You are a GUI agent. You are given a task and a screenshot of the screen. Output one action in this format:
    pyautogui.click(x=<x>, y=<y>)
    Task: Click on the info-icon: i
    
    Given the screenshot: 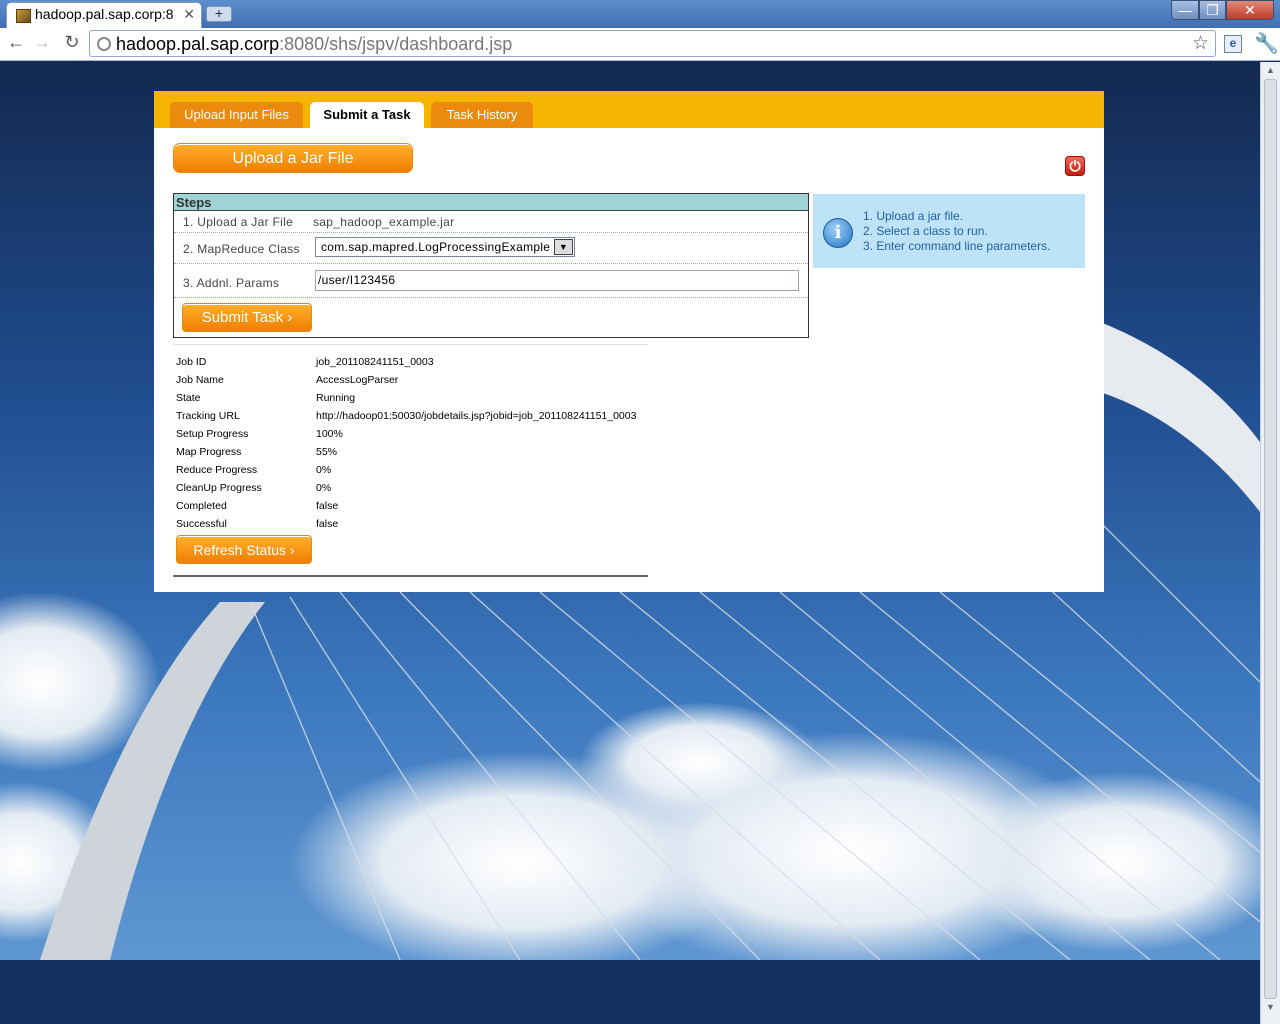 What is the action you would take?
    pyautogui.click(x=838, y=233)
    